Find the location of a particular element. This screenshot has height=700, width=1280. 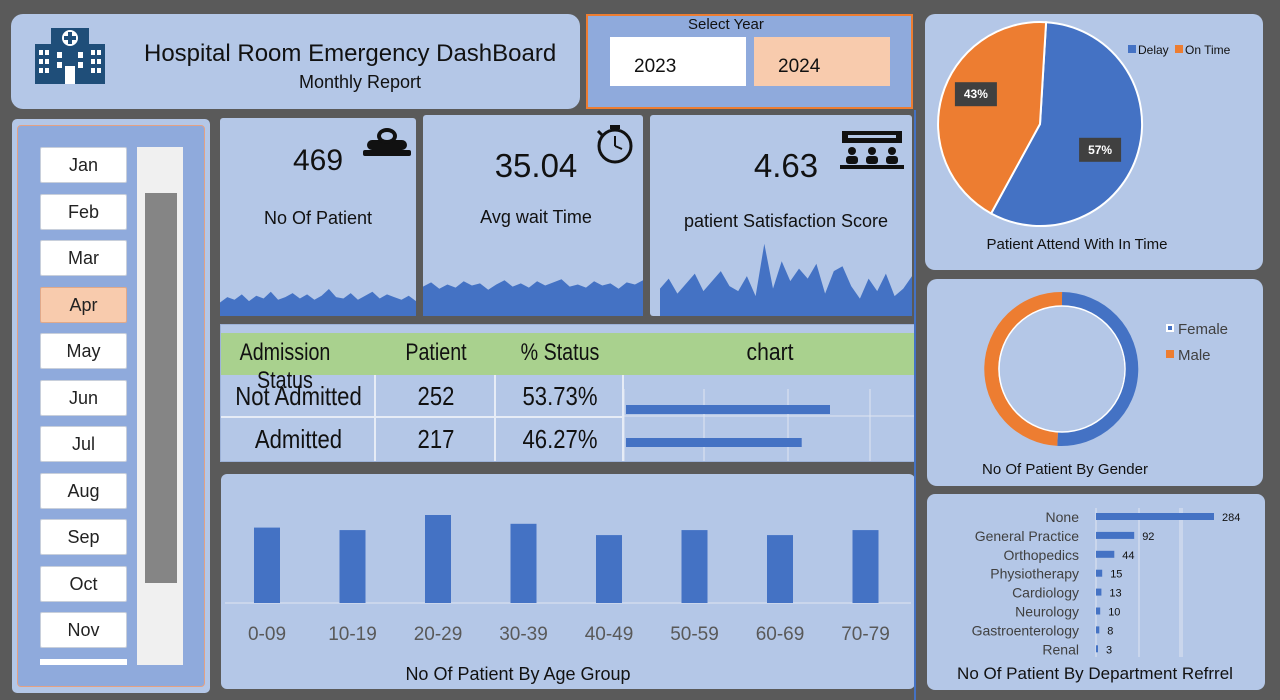

row2-pct: 46.27% is located at coordinates (560, 439).